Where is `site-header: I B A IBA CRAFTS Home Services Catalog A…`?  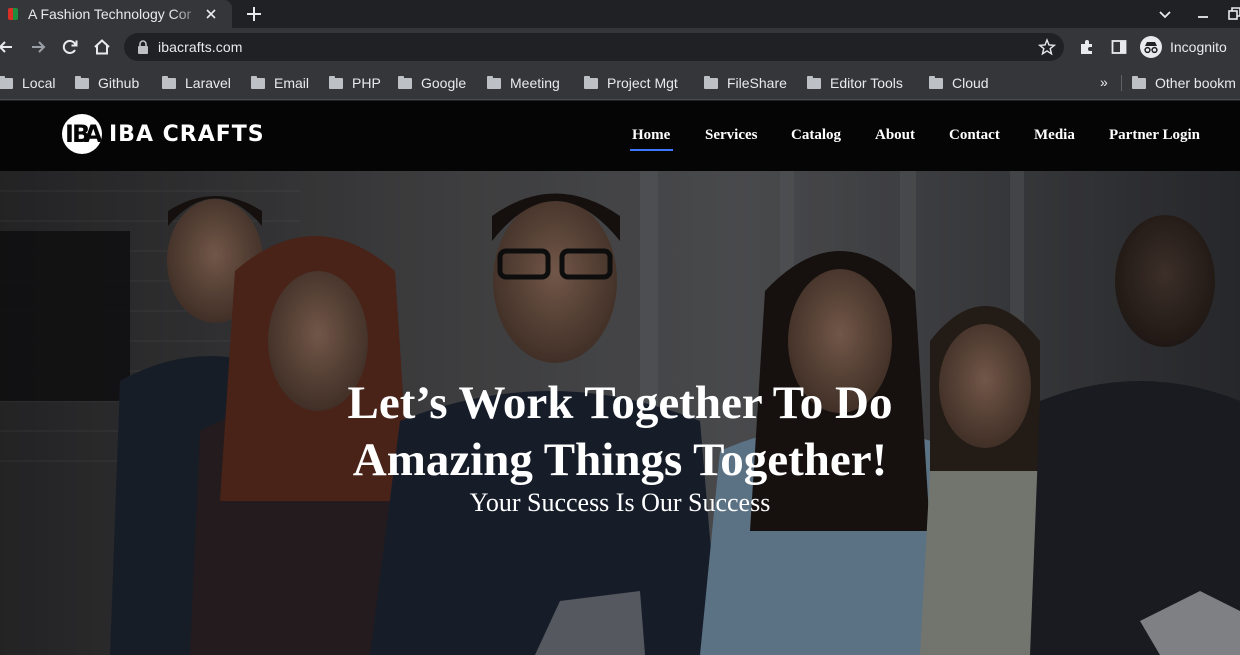 site-header: I B A IBA CRAFTS Home Services Catalog A… is located at coordinates (620, 136).